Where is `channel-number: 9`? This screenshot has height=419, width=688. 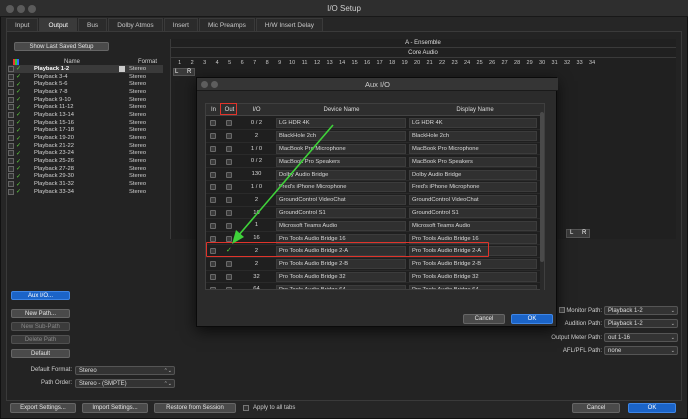
channel-number: 9 is located at coordinates (280, 63).